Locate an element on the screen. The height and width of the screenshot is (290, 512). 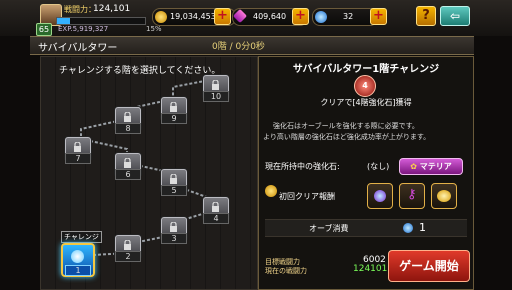
orb-cost-value: 1 is located at coordinates (422, 227).